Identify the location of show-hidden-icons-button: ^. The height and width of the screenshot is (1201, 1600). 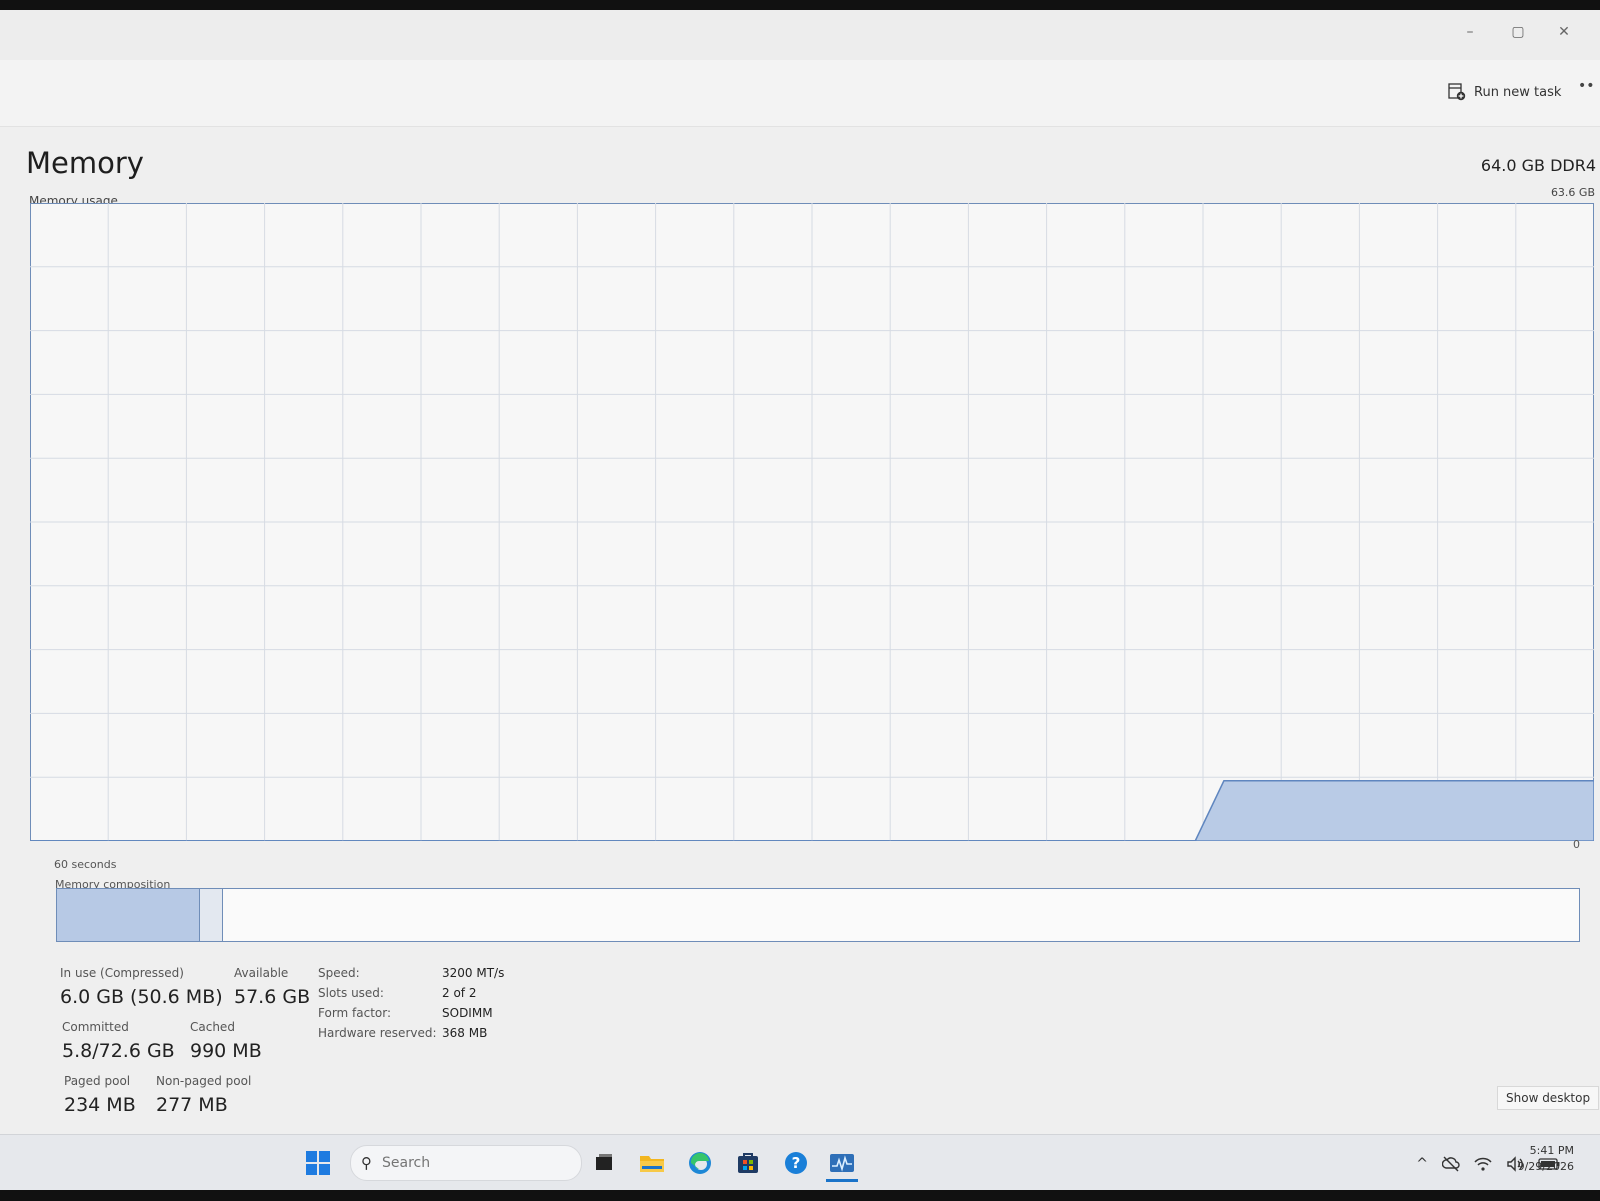
(1422, 1164).